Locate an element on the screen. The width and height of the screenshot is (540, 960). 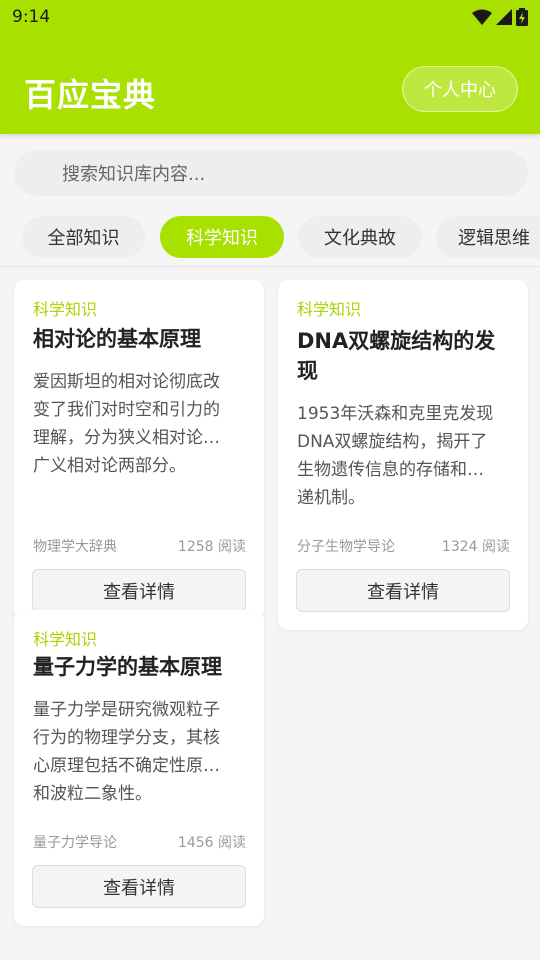
card-title: 相对论的基本原理 is located at coordinates (117, 339).